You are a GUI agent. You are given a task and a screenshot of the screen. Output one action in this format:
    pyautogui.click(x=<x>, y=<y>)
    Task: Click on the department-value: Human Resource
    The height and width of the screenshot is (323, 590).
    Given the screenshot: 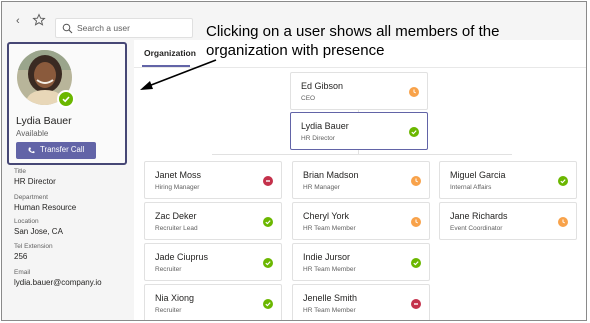 What is the action you would take?
    pyautogui.click(x=45, y=207)
    